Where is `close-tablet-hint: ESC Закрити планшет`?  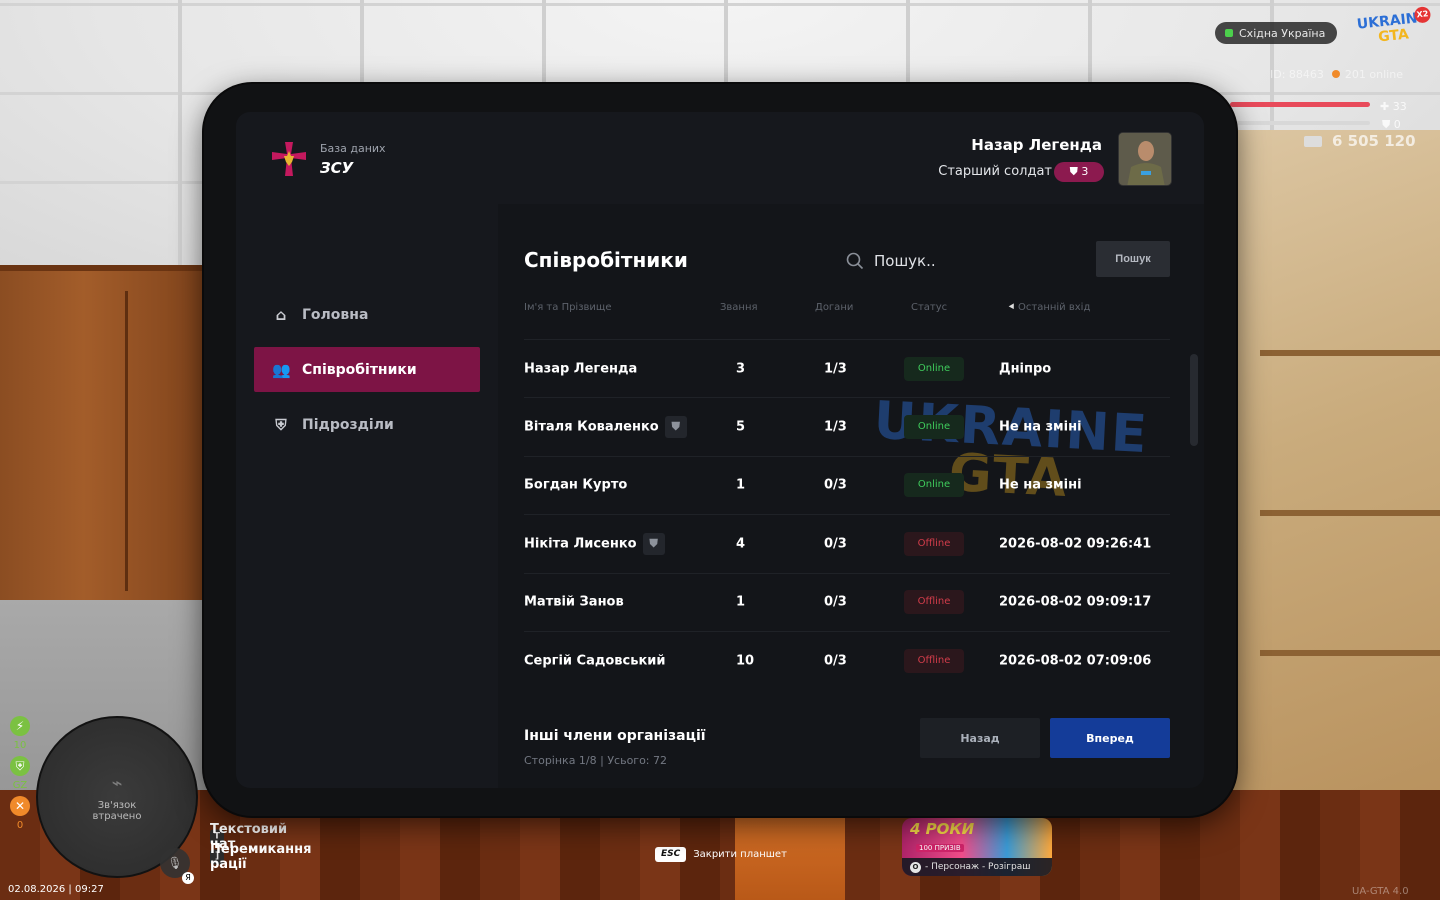
close-tablet-hint: ESC Закрити планшет is located at coordinates (721, 854).